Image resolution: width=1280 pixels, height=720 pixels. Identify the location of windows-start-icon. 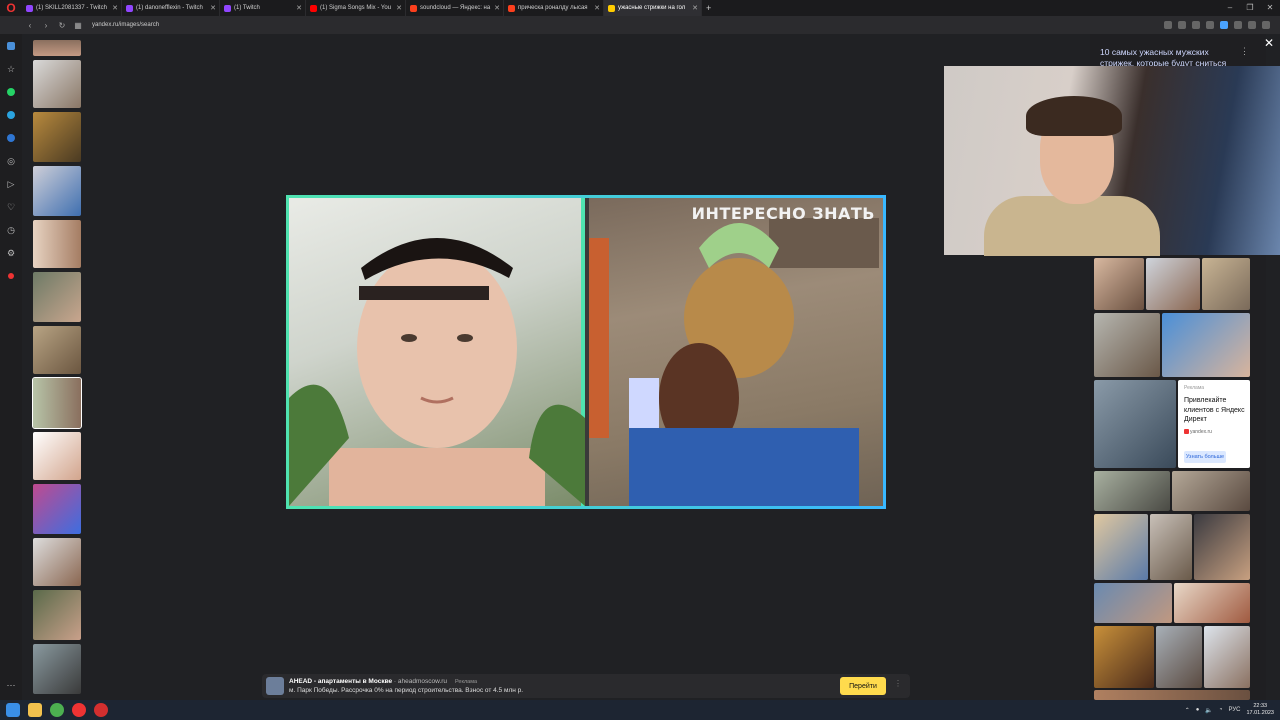
(13, 710).